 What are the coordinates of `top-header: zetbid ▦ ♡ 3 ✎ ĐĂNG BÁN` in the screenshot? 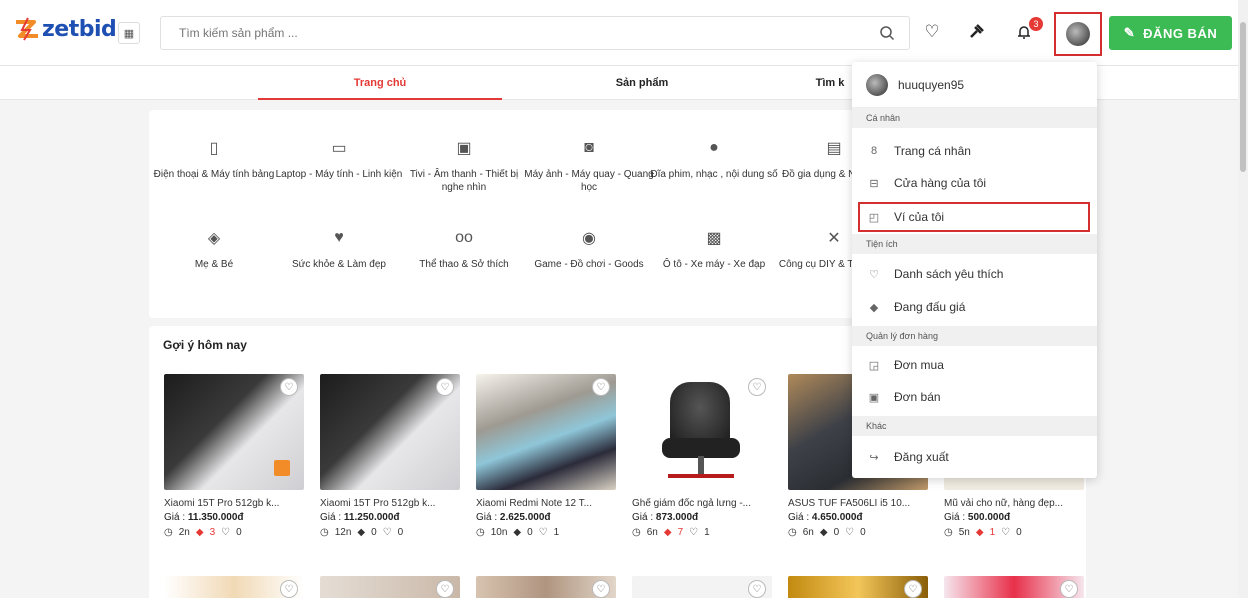 It's located at (624, 33).